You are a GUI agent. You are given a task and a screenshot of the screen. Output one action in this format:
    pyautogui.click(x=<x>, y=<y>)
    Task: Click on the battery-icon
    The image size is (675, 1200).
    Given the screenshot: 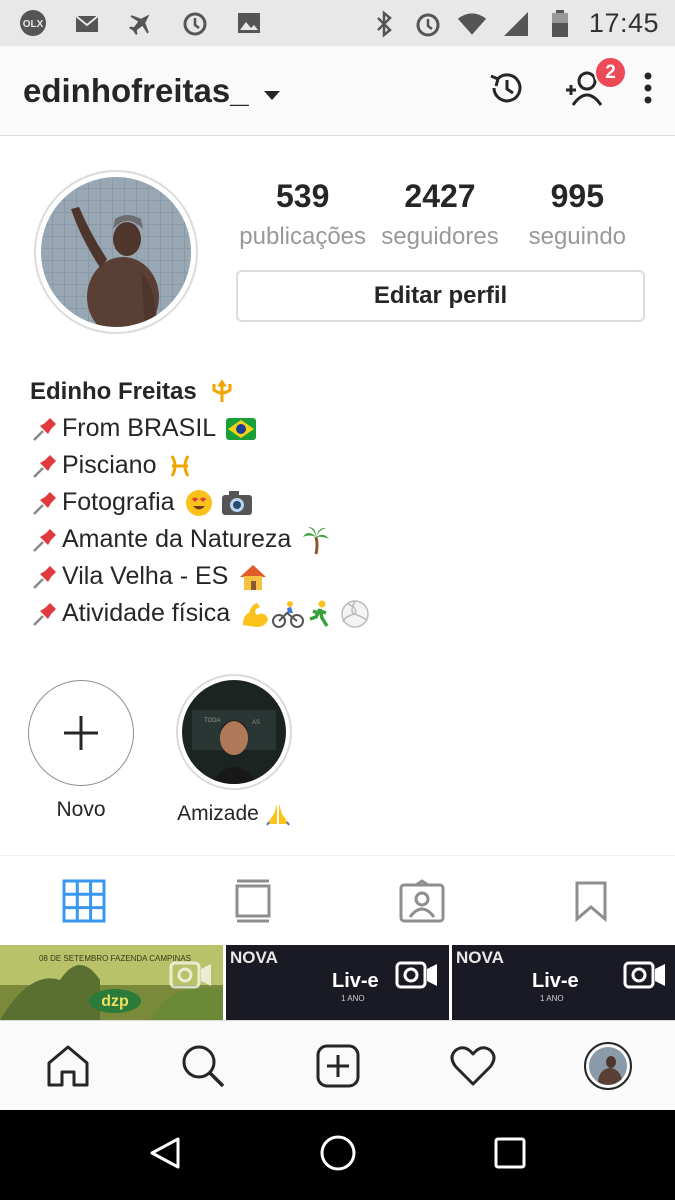 What is the action you would take?
    pyautogui.click(x=560, y=24)
    